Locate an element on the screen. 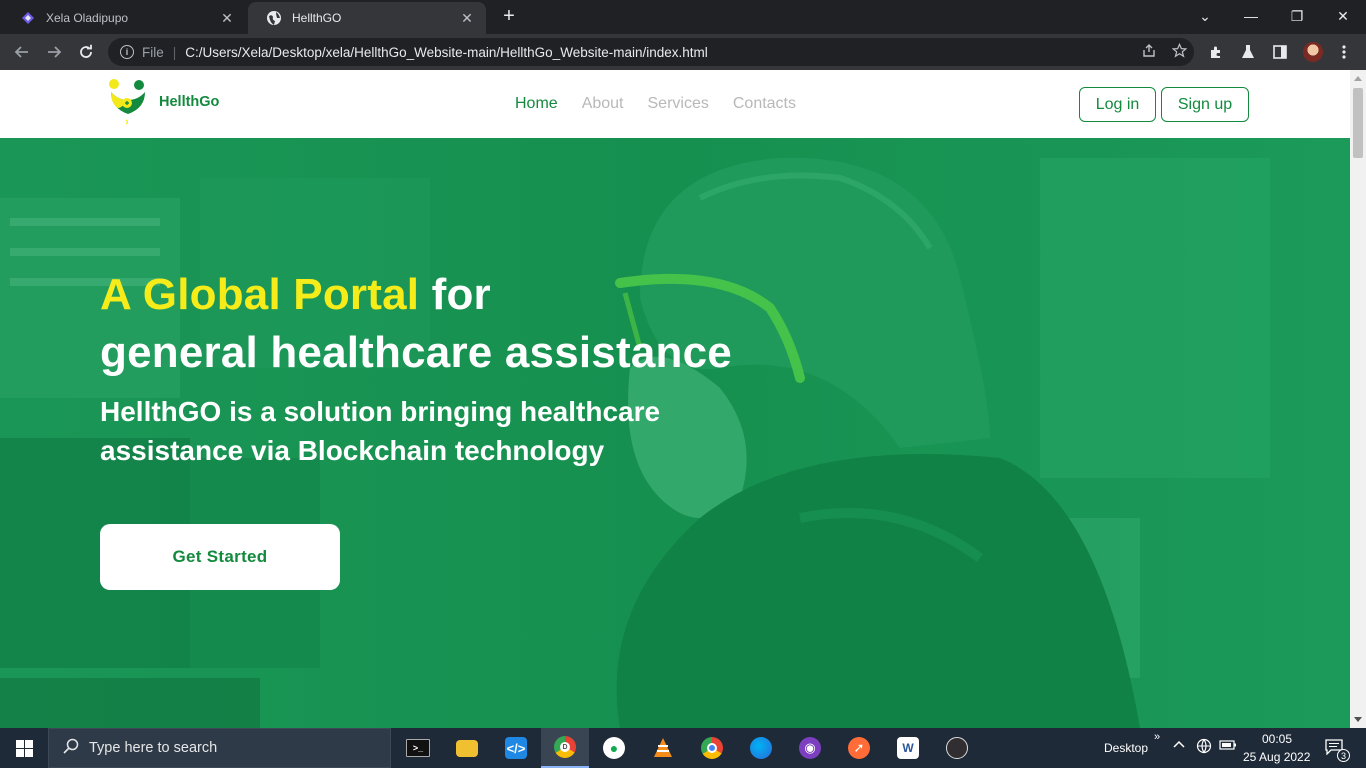  tab-title: HellthGO is located at coordinates (317, 18).